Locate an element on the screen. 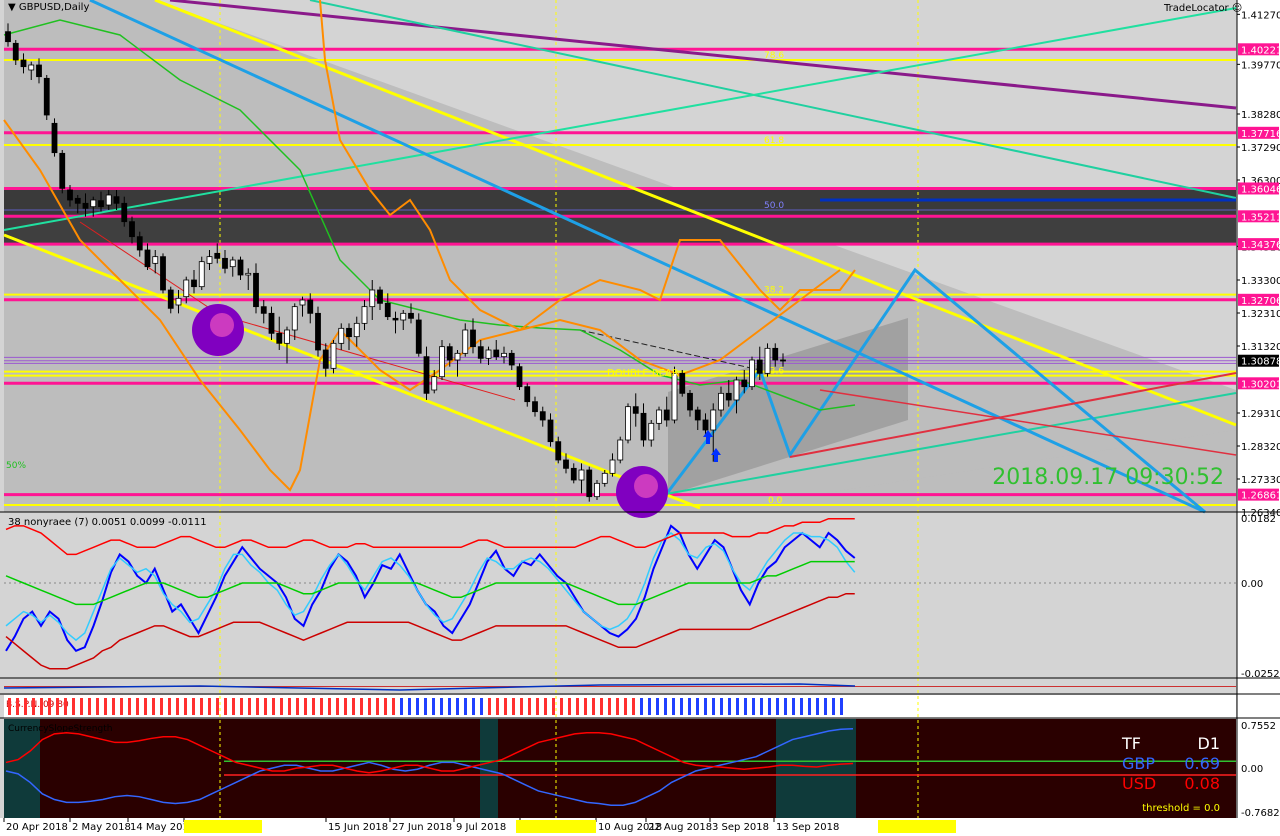  time-tick-label: 15 Jun 2018 is located at coordinates (358, 827).